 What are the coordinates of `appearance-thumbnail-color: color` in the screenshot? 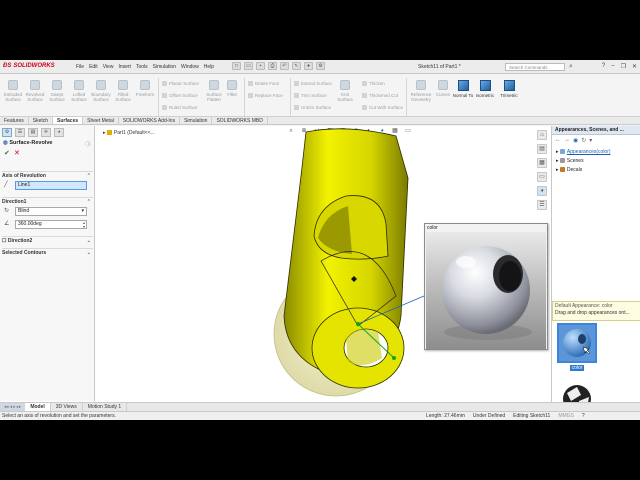 It's located at (577, 347).